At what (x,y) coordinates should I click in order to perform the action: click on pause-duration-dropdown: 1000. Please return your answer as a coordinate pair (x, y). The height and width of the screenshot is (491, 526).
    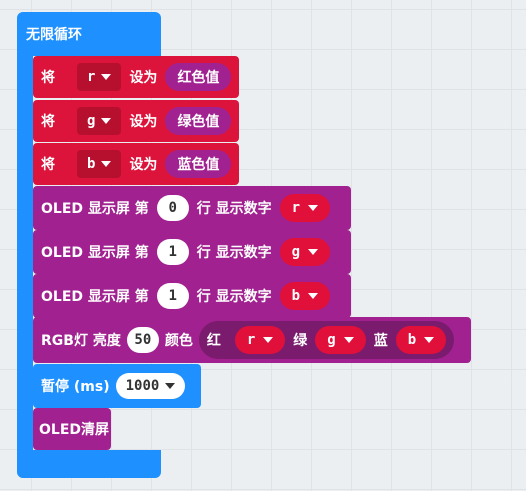
    Looking at the image, I should click on (150, 386).